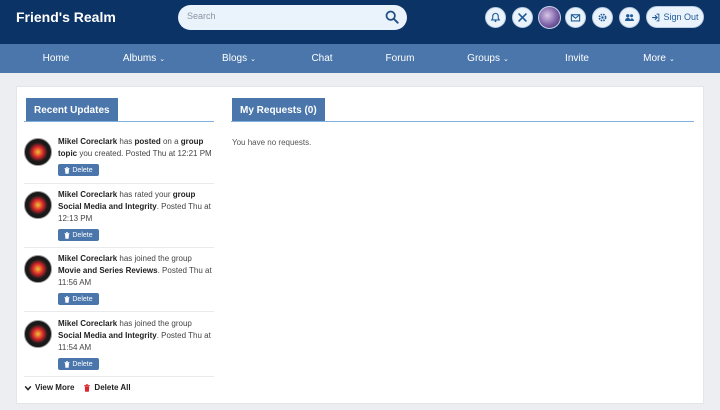  Describe the element at coordinates (483, 58) in the screenshot. I see `nav-item-label: Groups` at that location.